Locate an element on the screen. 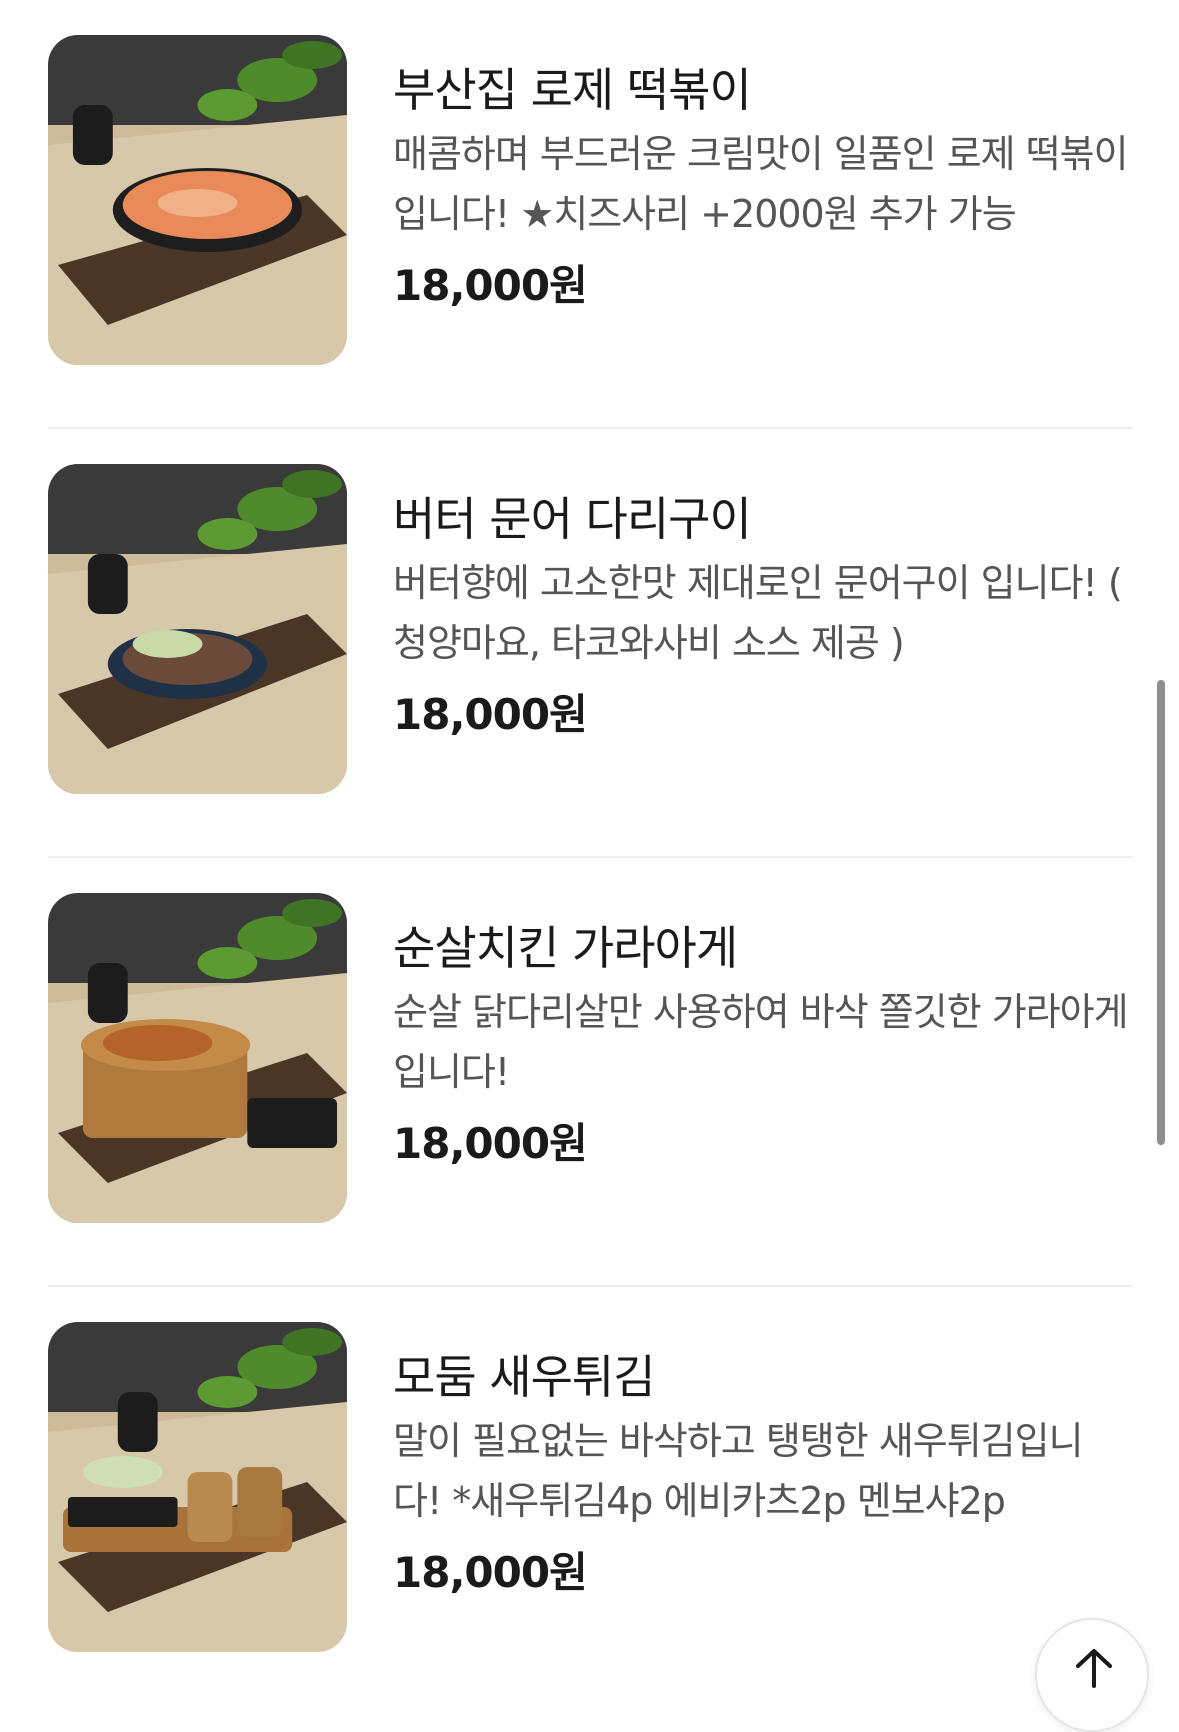 This screenshot has width=1179, height=1732. fried-shrimp-photo is located at coordinates (197, 1487).